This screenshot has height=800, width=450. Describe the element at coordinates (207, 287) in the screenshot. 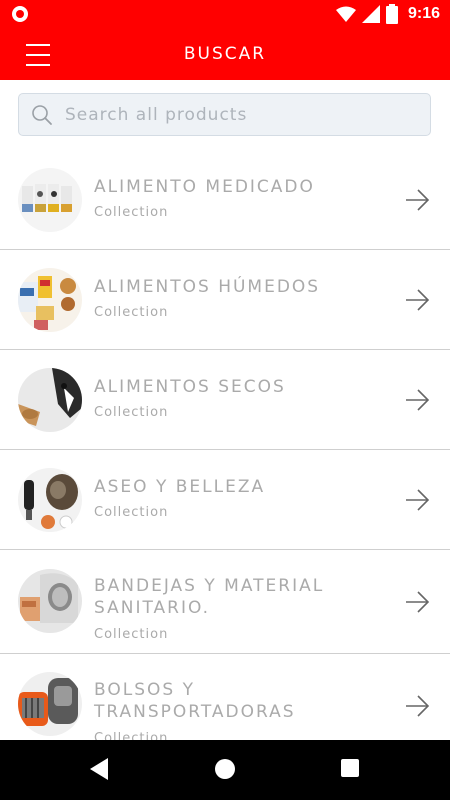

I see `item-title: ALIMENTOS HÚMEDOS` at that location.